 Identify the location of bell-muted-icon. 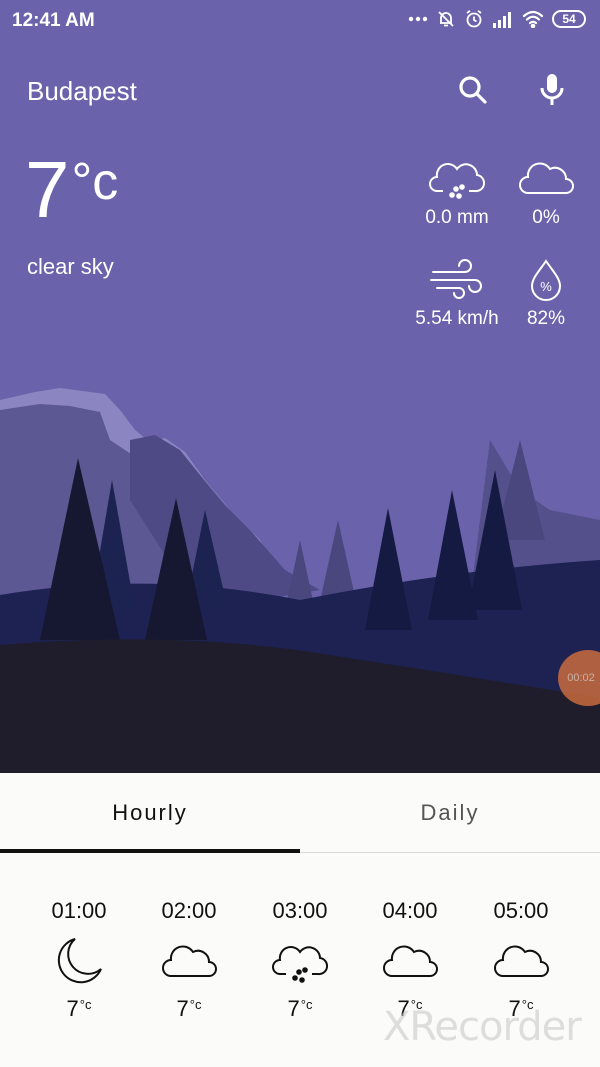
(446, 19).